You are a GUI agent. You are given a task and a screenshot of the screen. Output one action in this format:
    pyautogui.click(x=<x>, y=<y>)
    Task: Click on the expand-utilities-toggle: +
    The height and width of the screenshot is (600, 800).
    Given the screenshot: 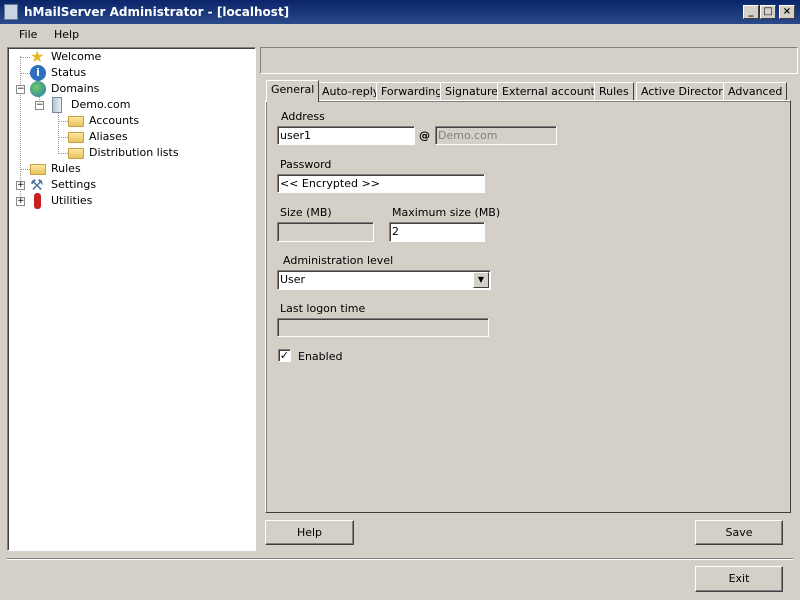 What is the action you would take?
    pyautogui.click(x=20, y=201)
    